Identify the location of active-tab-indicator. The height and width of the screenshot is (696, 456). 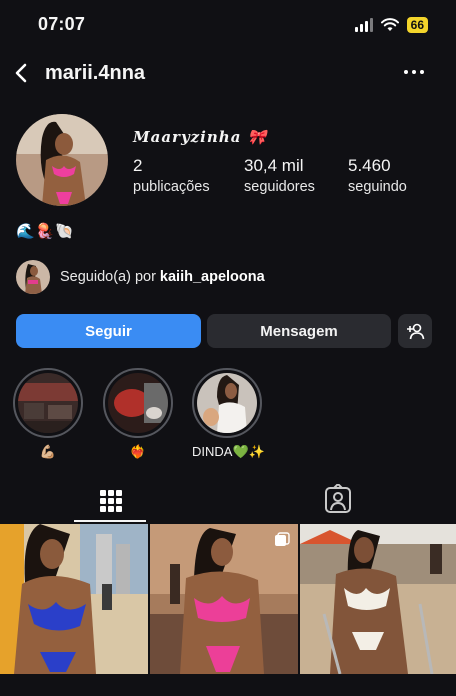
(110, 521).